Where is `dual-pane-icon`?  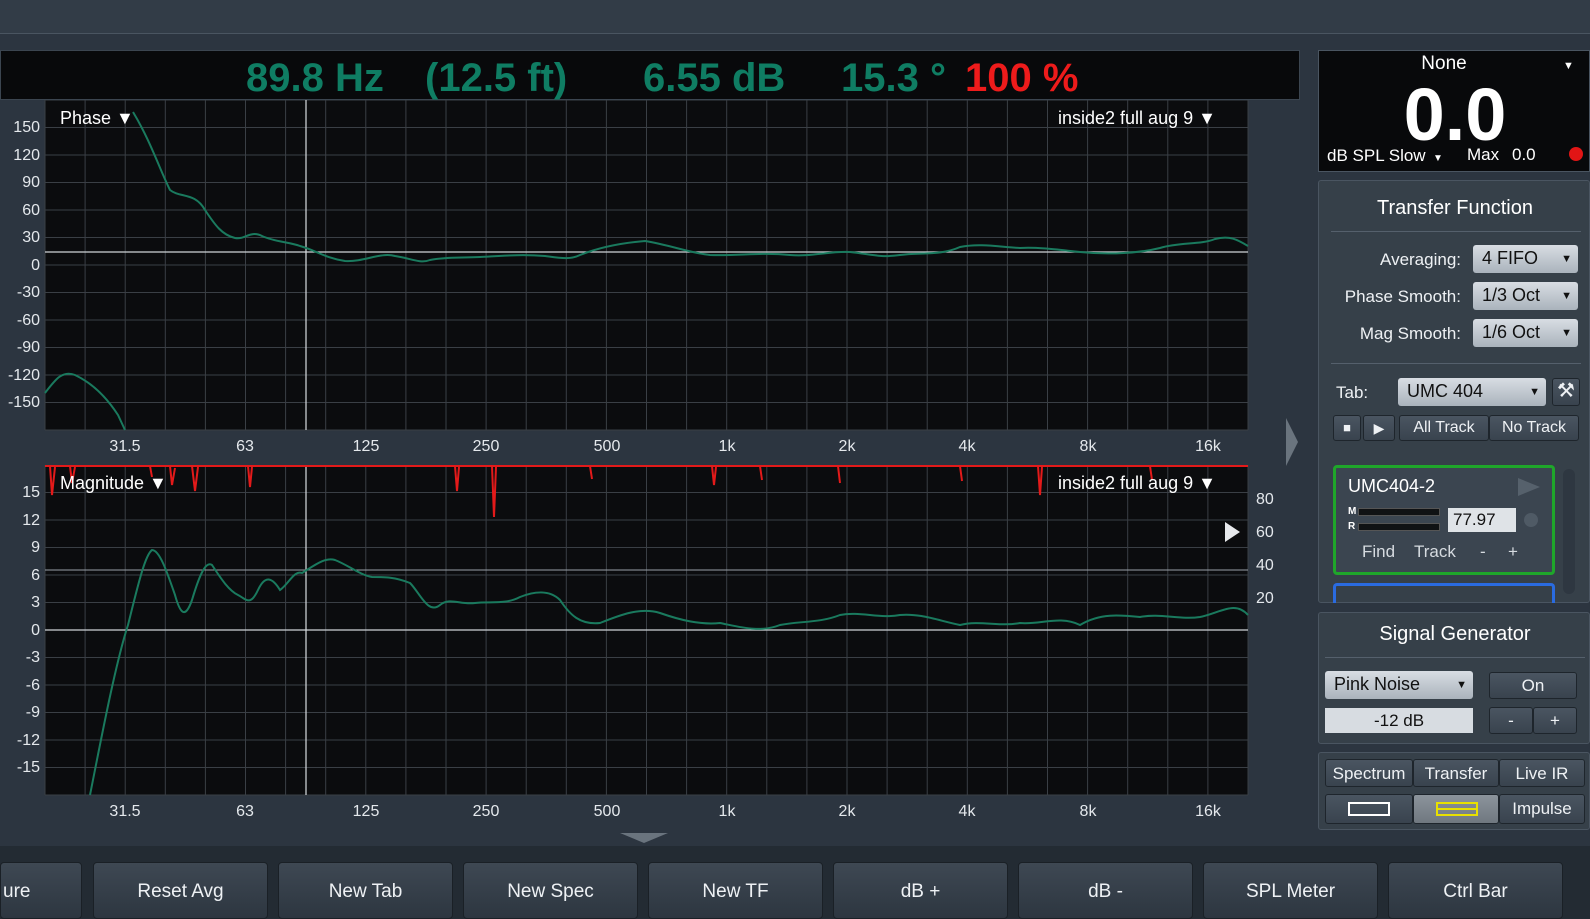 dual-pane-icon is located at coordinates (1457, 809).